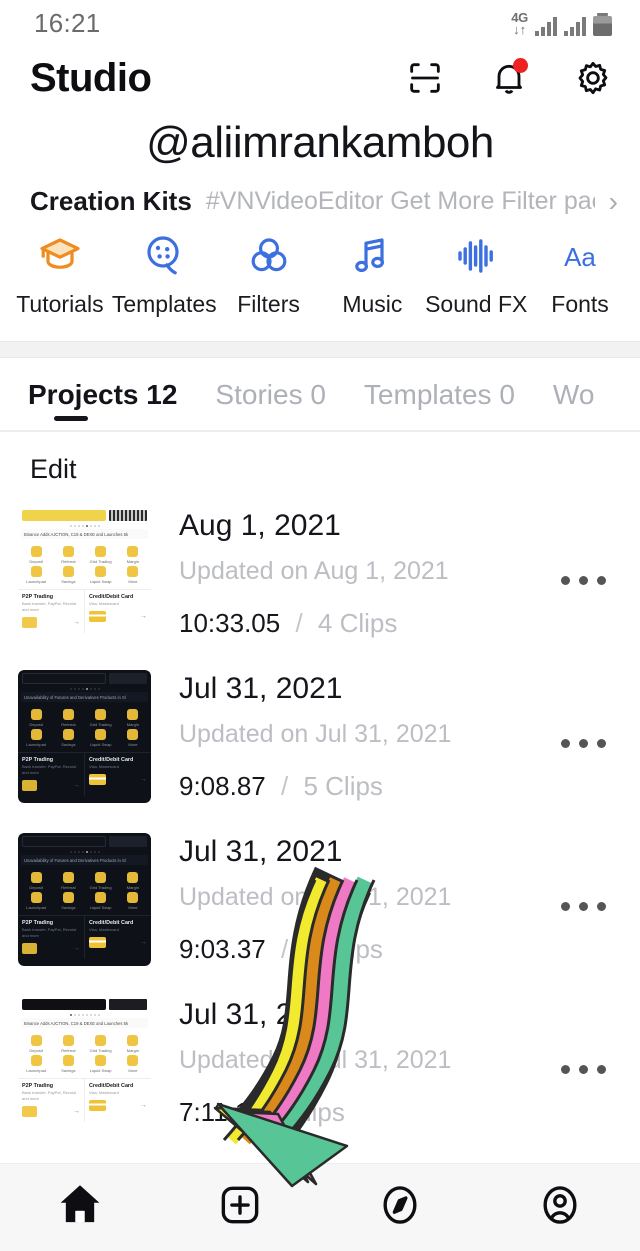 The width and height of the screenshot is (640, 1251). I want to click on gear-icon, so click(593, 78).